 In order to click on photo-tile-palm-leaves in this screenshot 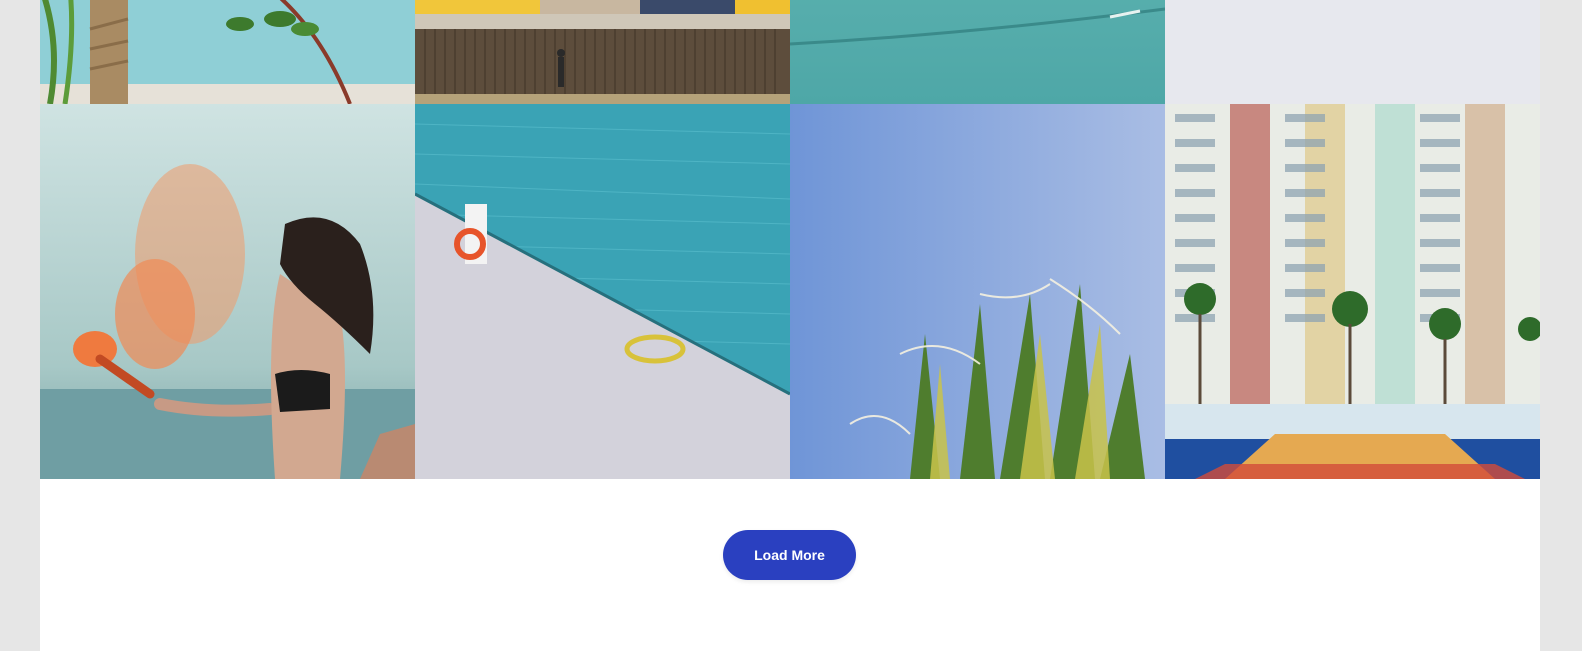, I will do `click(977, 291)`.